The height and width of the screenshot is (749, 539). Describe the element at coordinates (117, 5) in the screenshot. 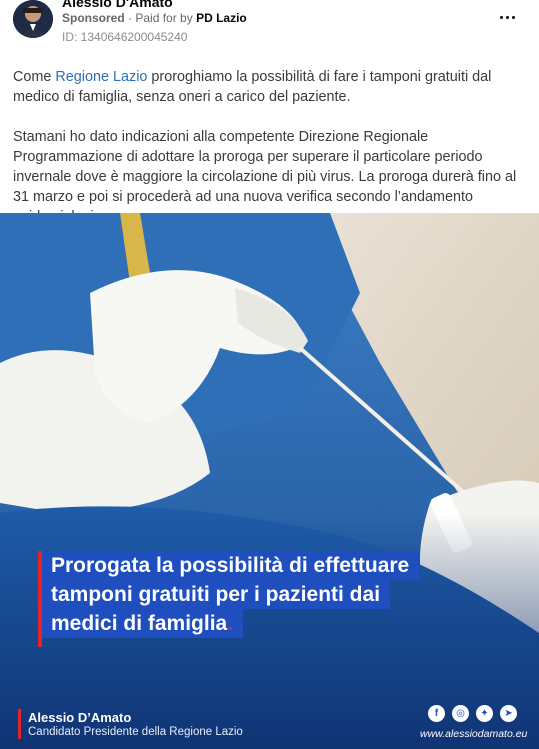

I see `author-name: Alessio D'Amato` at that location.